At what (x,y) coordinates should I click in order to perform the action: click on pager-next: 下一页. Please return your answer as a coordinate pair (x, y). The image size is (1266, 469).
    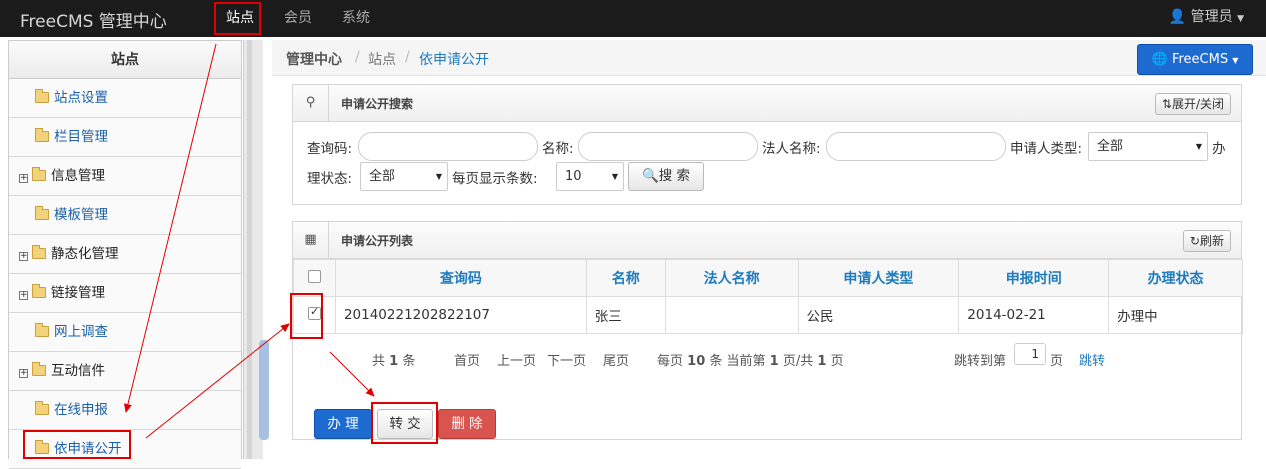
    Looking at the image, I should click on (566, 359).